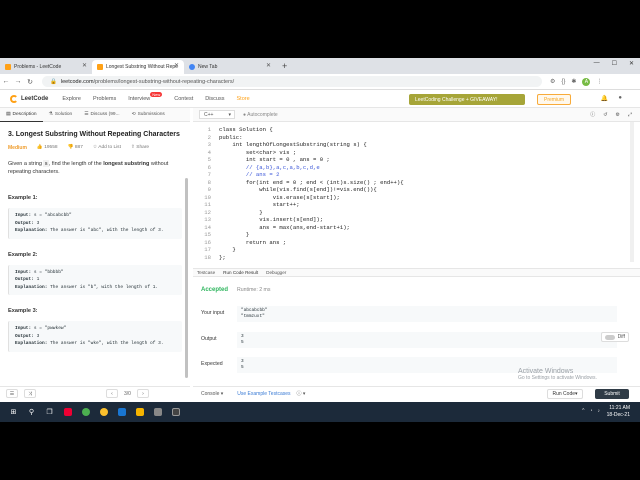 The image size is (640, 480). I want to click on reset-icon: ↺, so click(605, 115).